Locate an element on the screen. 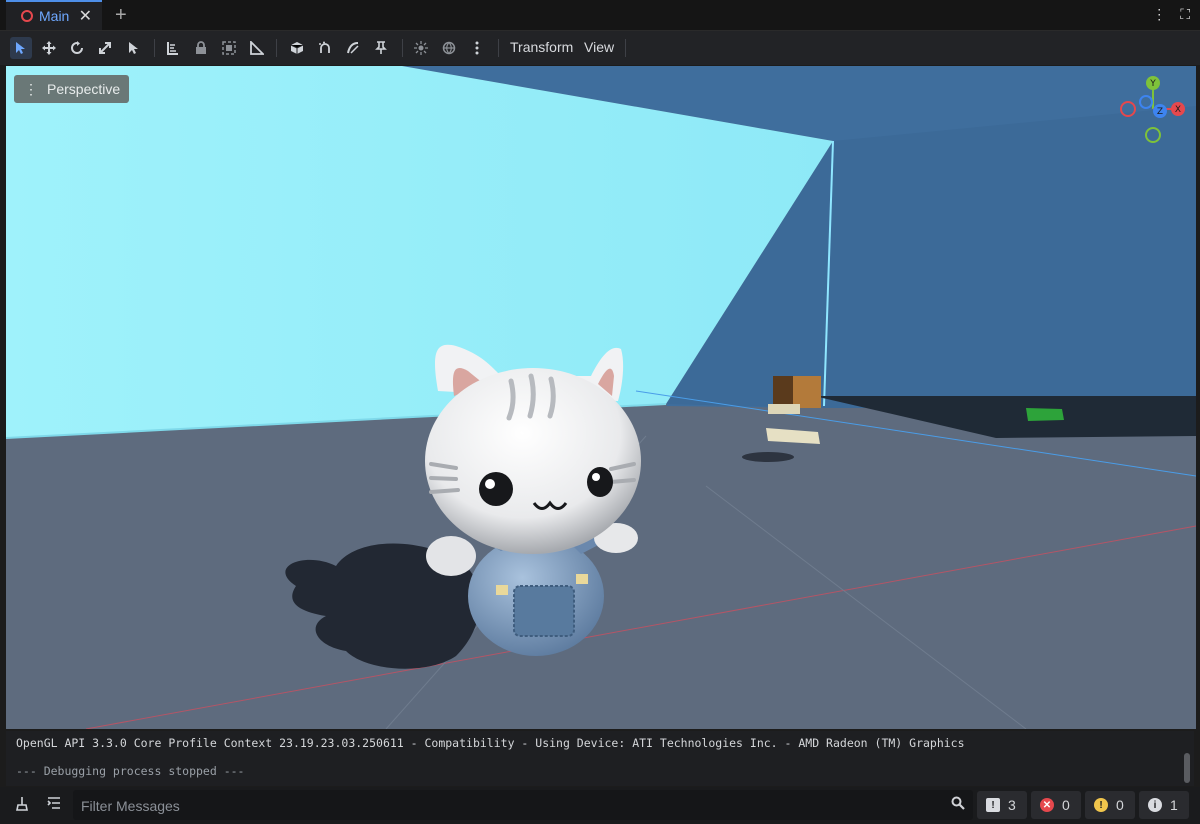 Image resolution: width=1200 pixels, height=824 pixels. filter-messages-field is located at coordinates (523, 806).